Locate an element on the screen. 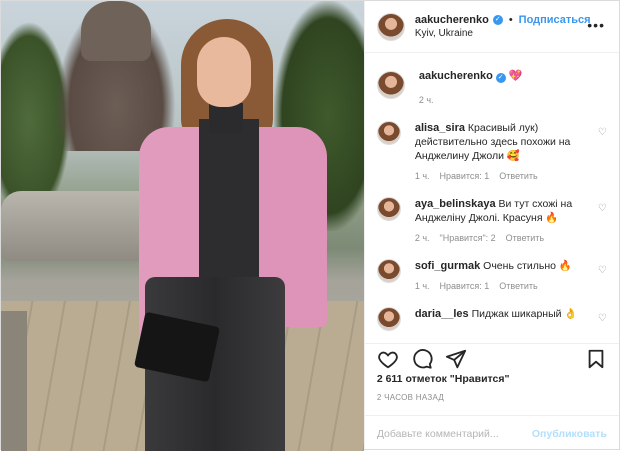  bookmark-icon is located at coordinates (596, 359).